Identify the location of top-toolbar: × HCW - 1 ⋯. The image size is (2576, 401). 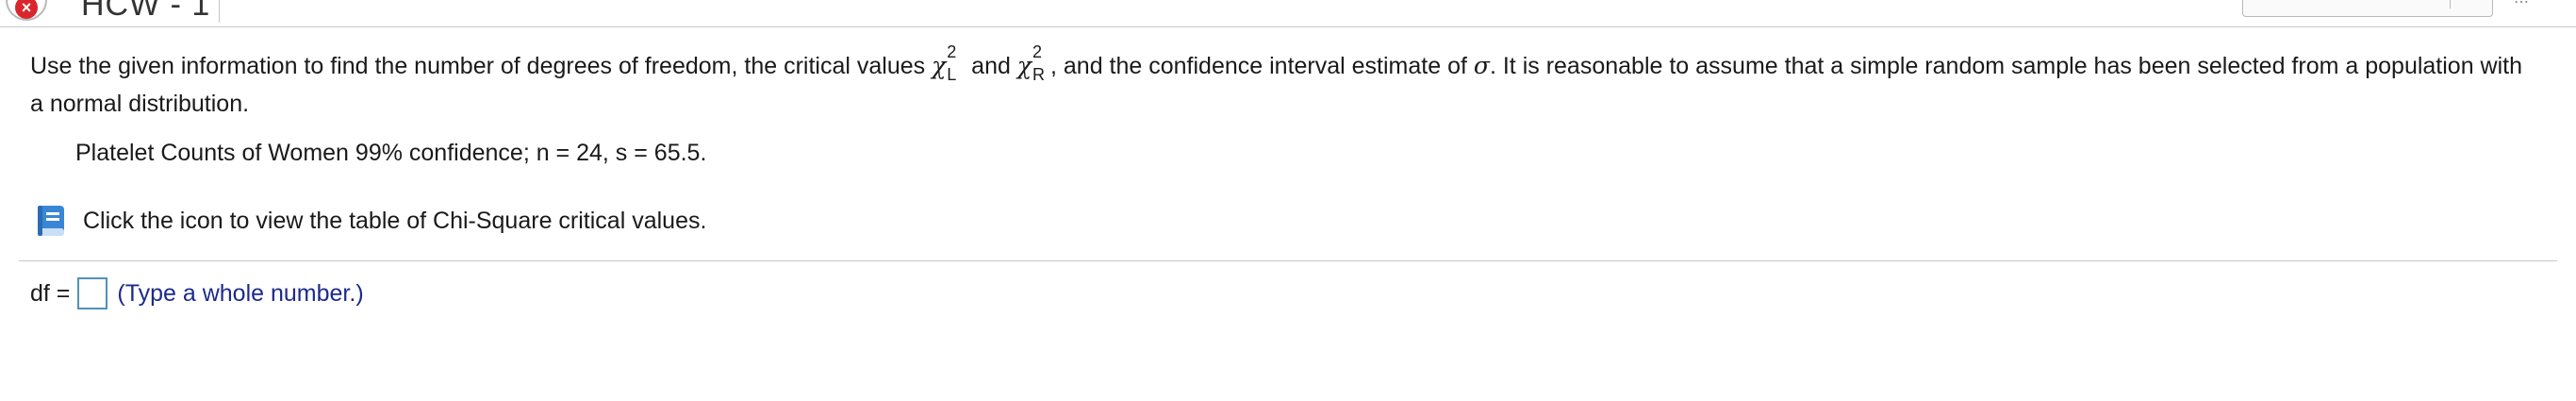
(1288, 13).